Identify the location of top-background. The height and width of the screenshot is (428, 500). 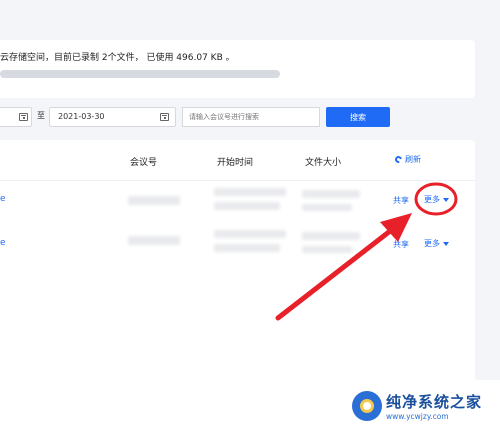
(250, 14).